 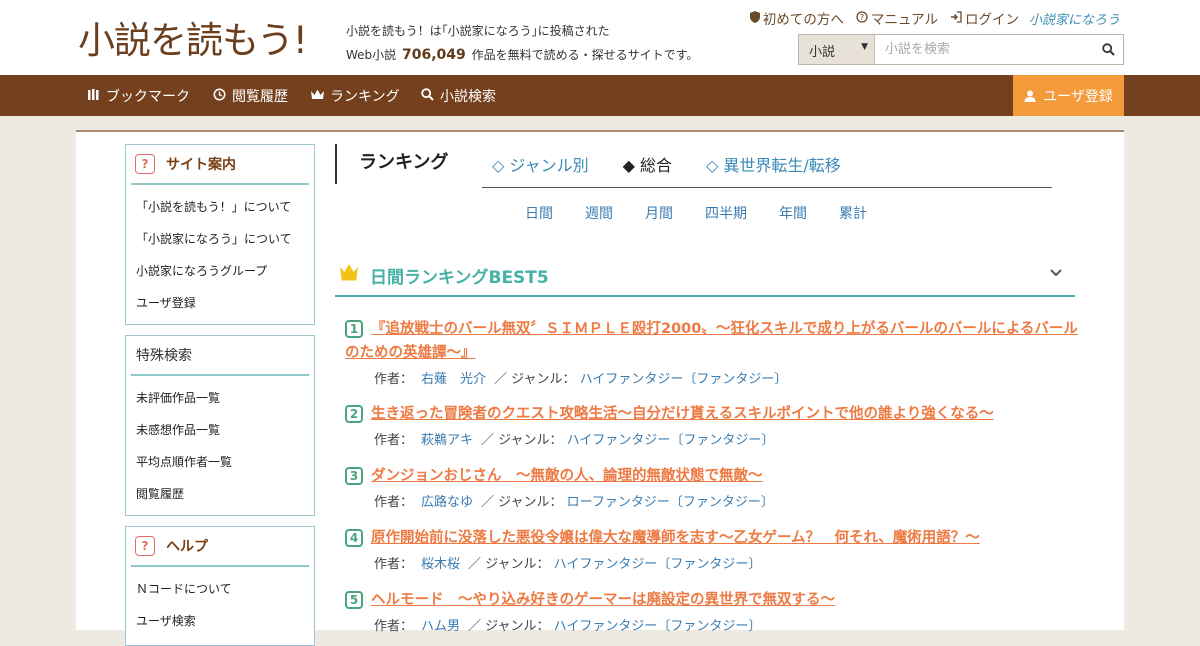 What do you see at coordinates (600, 95) in the screenshot?
I see `main-nav: ブックマーク 閲覧履歴 ランキング 小説検索 ユーザ登録` at bounding box center [600, 95].